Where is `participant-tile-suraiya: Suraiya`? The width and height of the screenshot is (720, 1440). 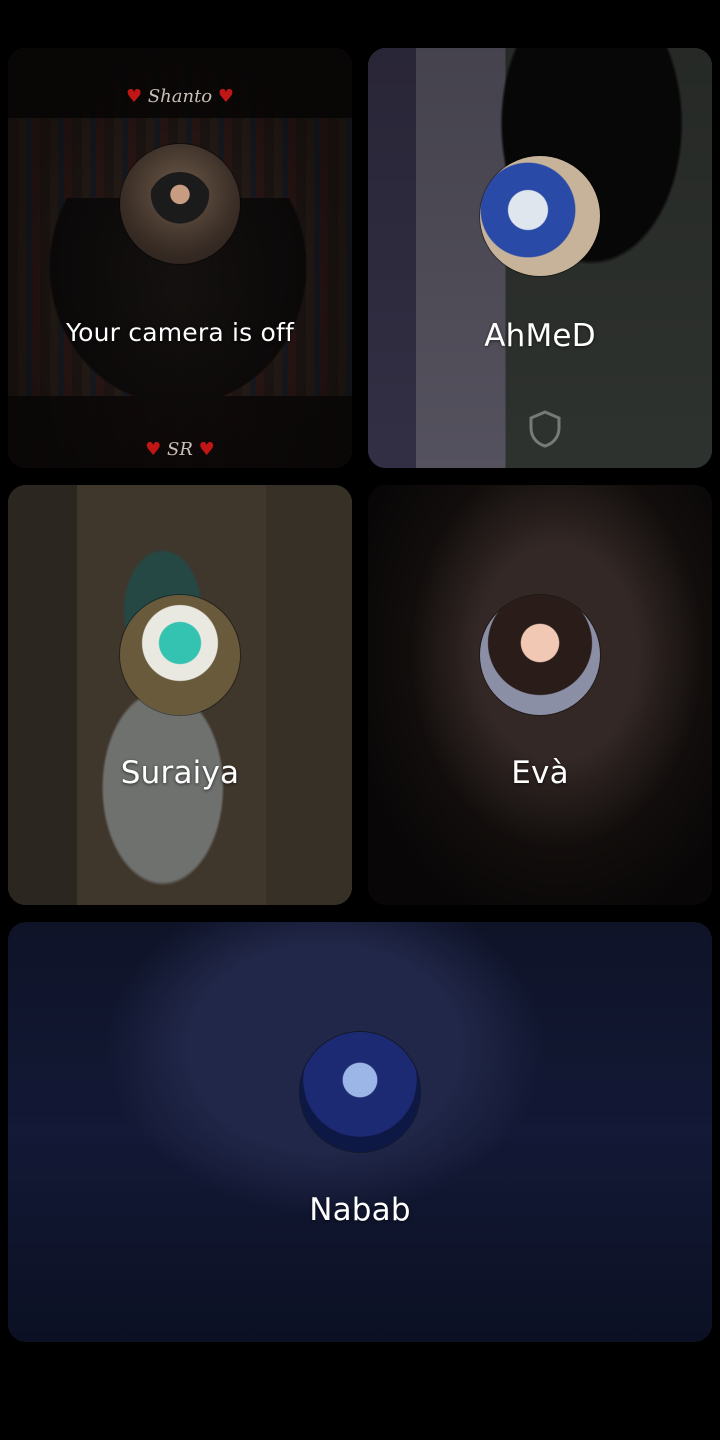
participant-tile-suraiya: Suraiya is located at coordinates (180, 695).